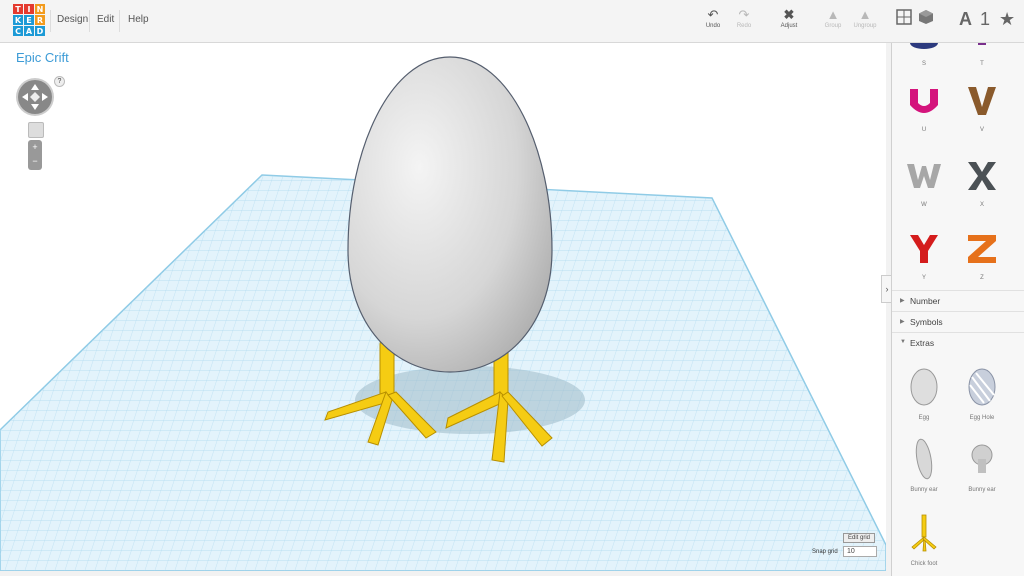 The width and height of the screenshot is (1024, 576). What do you see at coordinates (922, 343) in the screenshot?
I see `section-label: Extras` at bounding box center [922, 343].